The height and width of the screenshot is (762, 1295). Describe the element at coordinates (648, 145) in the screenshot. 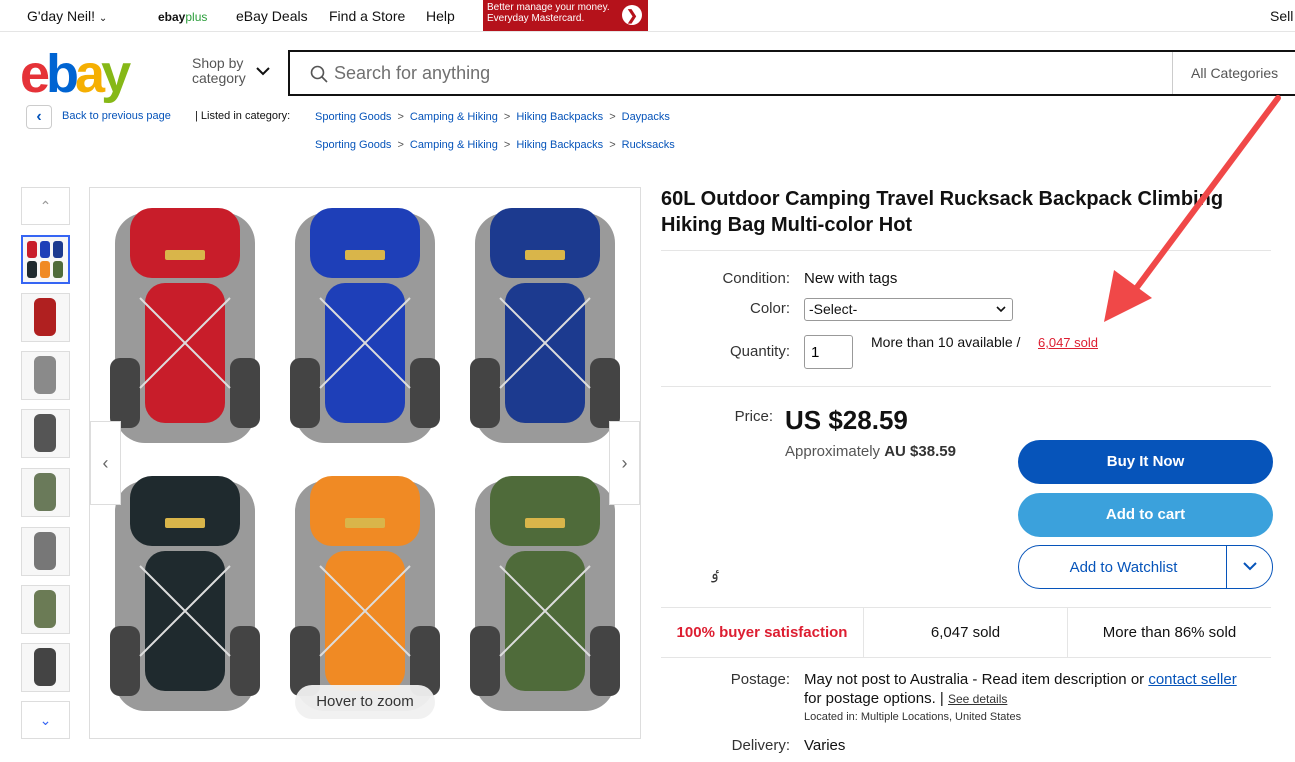

I see `breadcrumb-item: Rucksacks` at that location.